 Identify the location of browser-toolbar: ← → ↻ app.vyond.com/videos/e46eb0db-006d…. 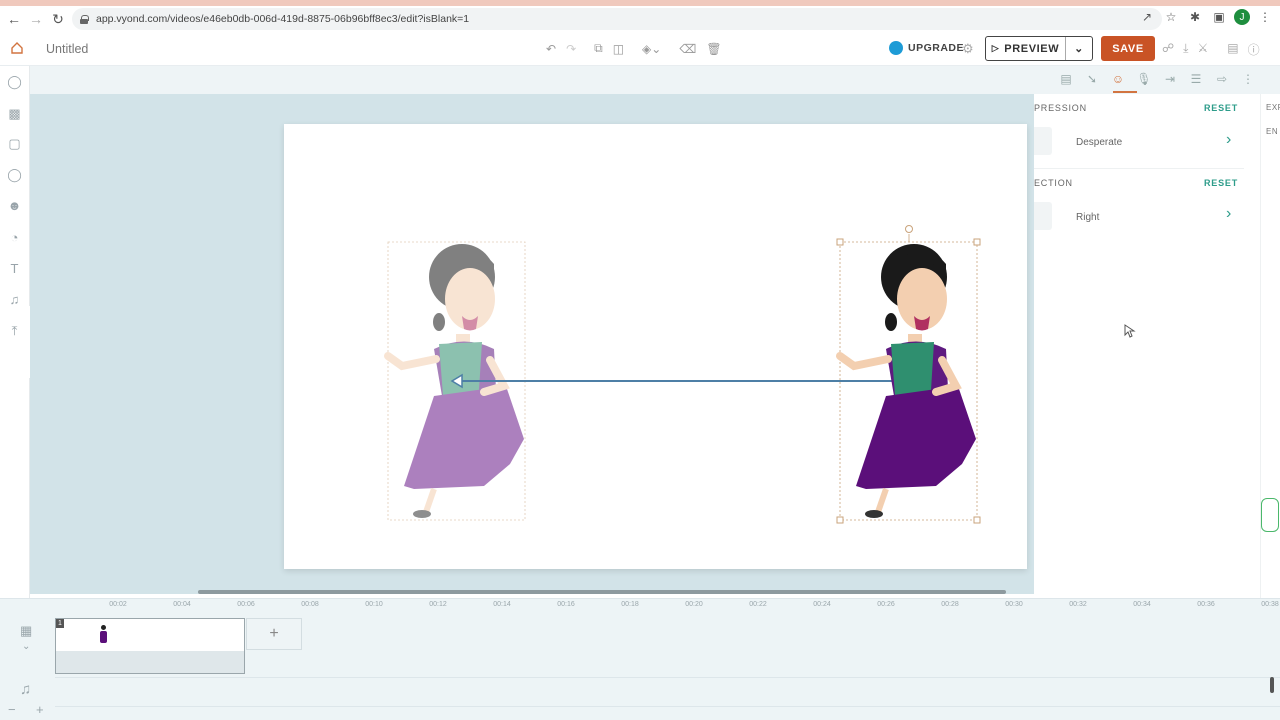
(640, 19).